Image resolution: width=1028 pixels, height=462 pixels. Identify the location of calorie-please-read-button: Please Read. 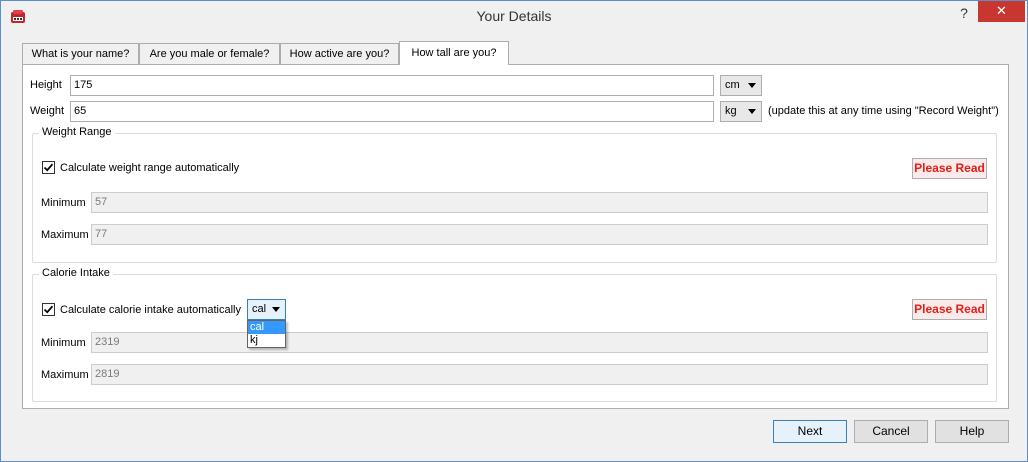
(949, 309).